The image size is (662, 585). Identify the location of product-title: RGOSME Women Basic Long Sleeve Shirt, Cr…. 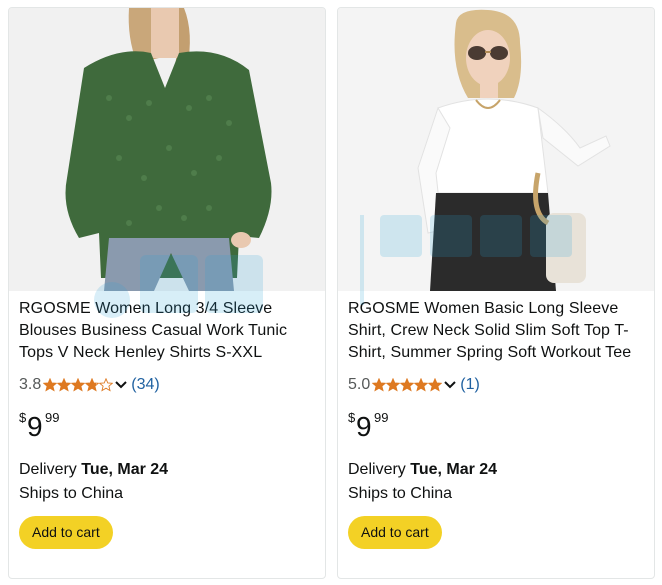
(498, 331).